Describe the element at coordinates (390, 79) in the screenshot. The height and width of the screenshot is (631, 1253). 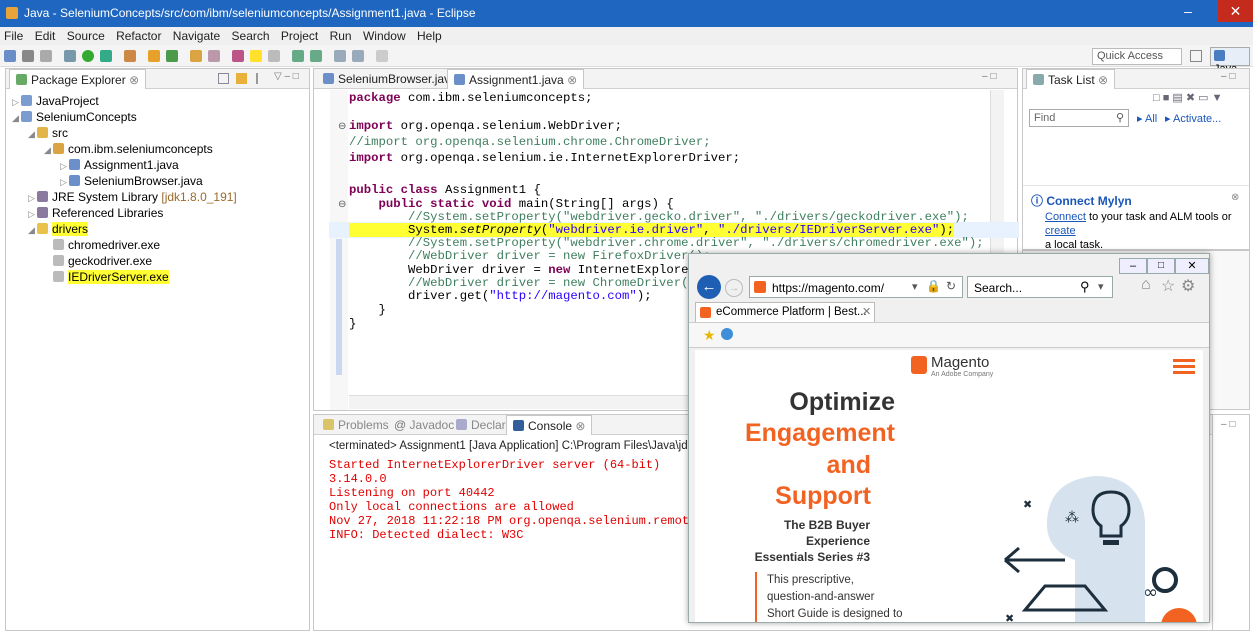
I see `tab-seleniumbrowser: SeleniumBrowser.java` at that location.